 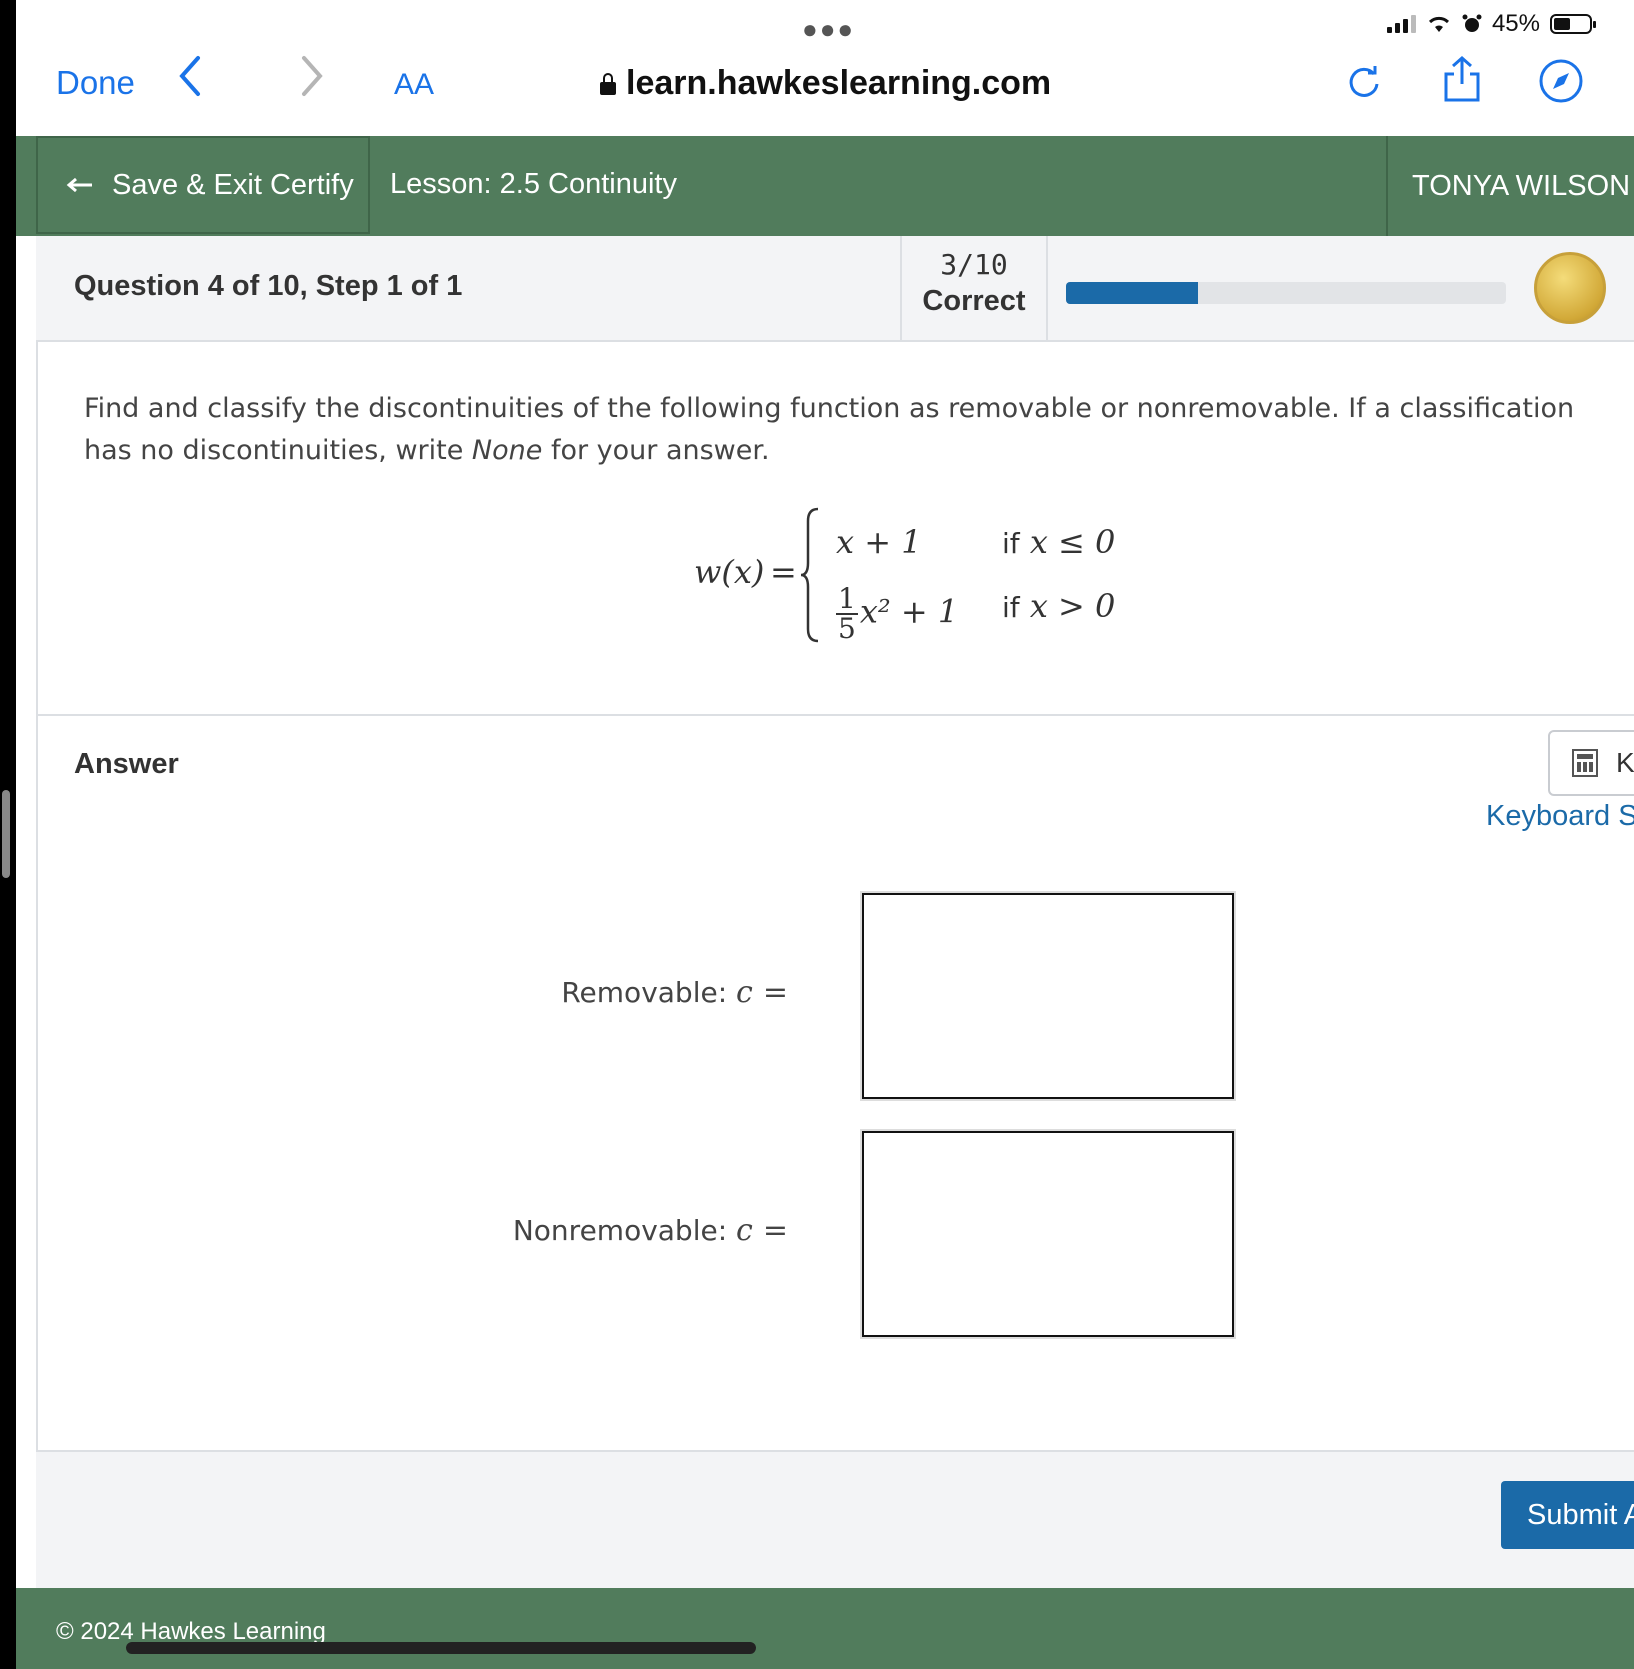 I want to click on status-bar: 45%, so click(x=1491, y=24).